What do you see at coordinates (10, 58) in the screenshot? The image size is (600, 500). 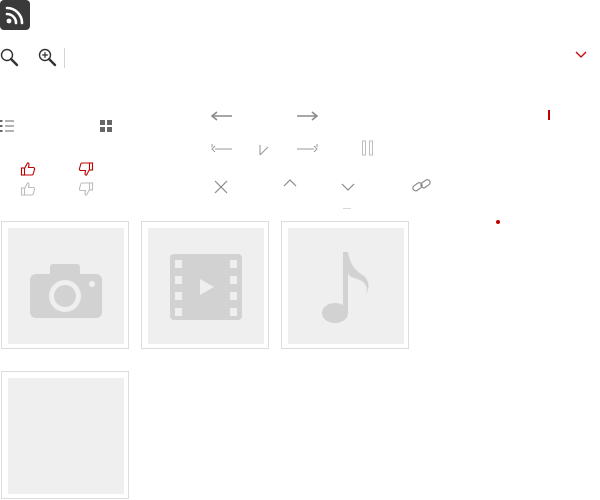 I see `search-icon` at bounding box center [10, 58].